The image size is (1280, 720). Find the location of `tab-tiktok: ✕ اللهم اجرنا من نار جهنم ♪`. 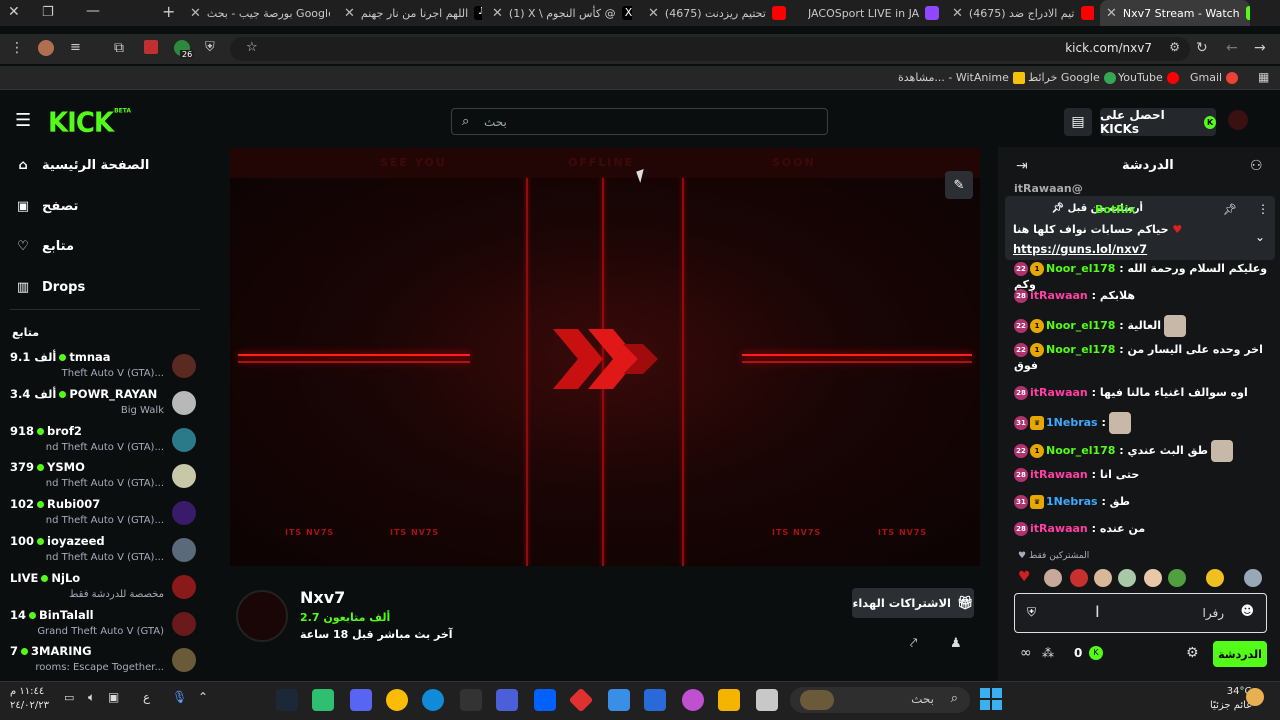

tab-tiktok: ✕ اللهم اجرنا من نار جهنم ♪ is located at coordinates (413, 13).